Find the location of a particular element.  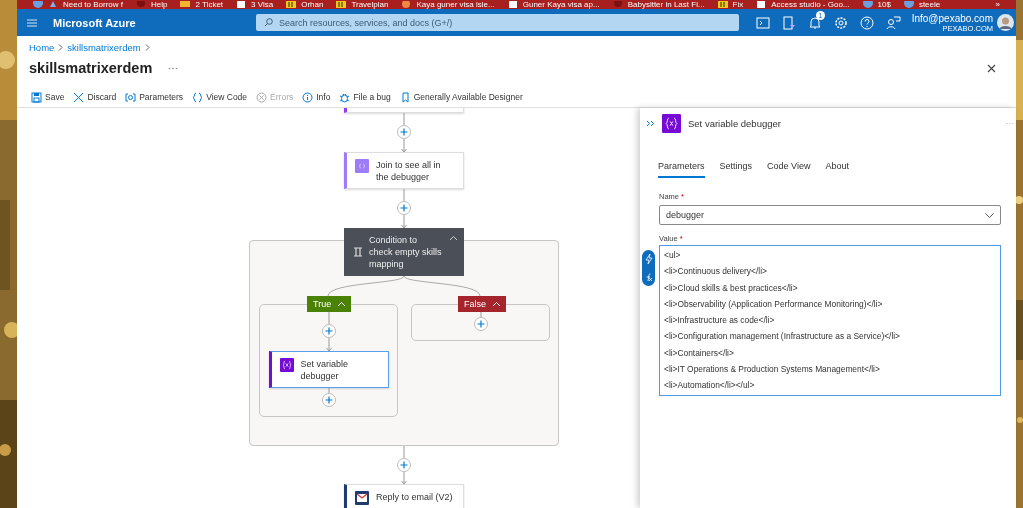

bookmark-link: Help is located at coordinates (159, 4).